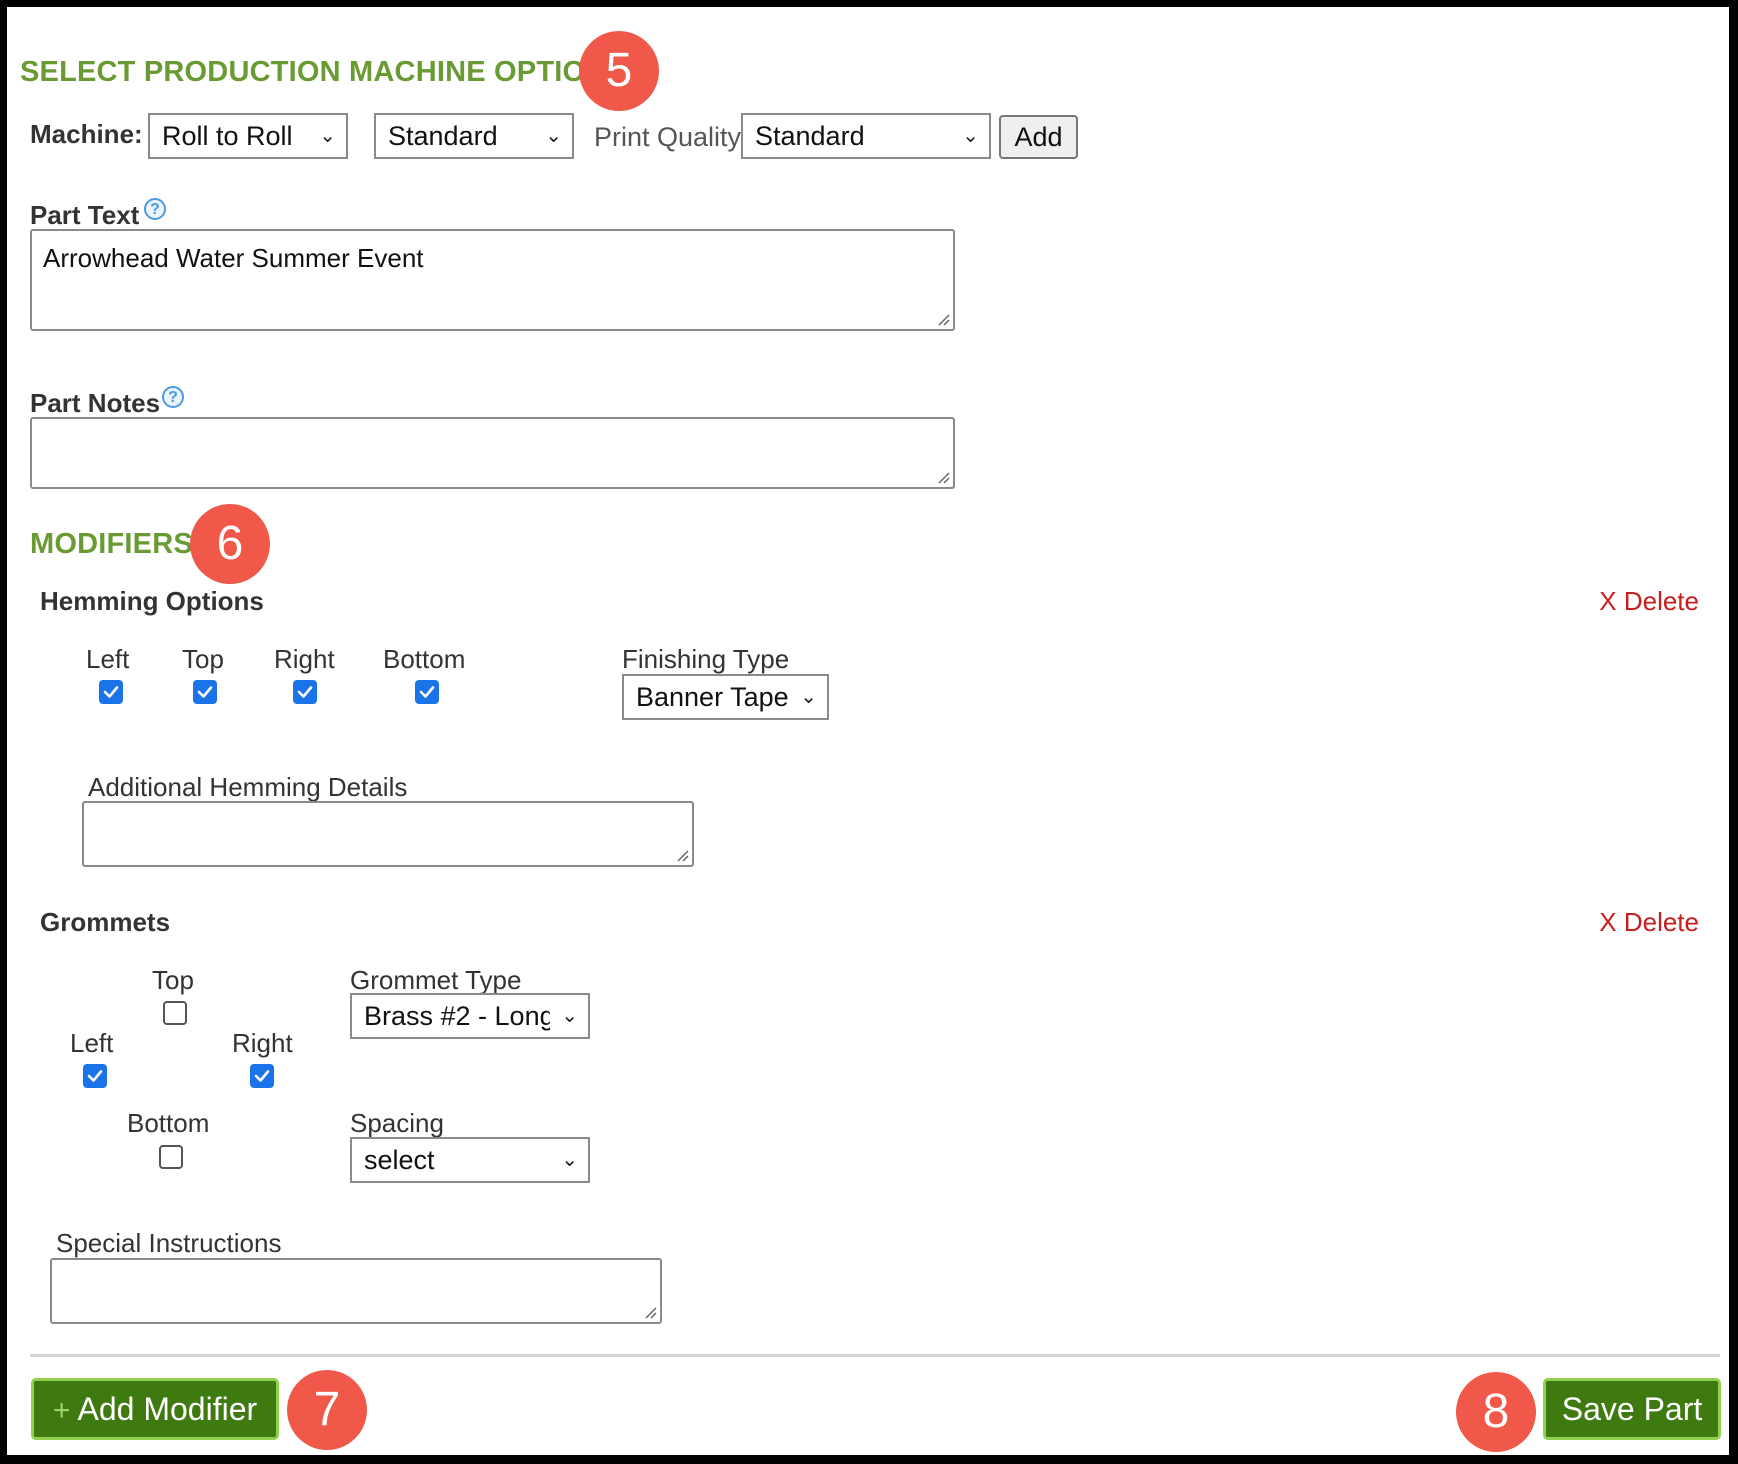 This screenshot has height=1464, width=1738. Describe the element at coordinates (304, 659) in the screenshot. I see `hem-right-label: Right` at that location.